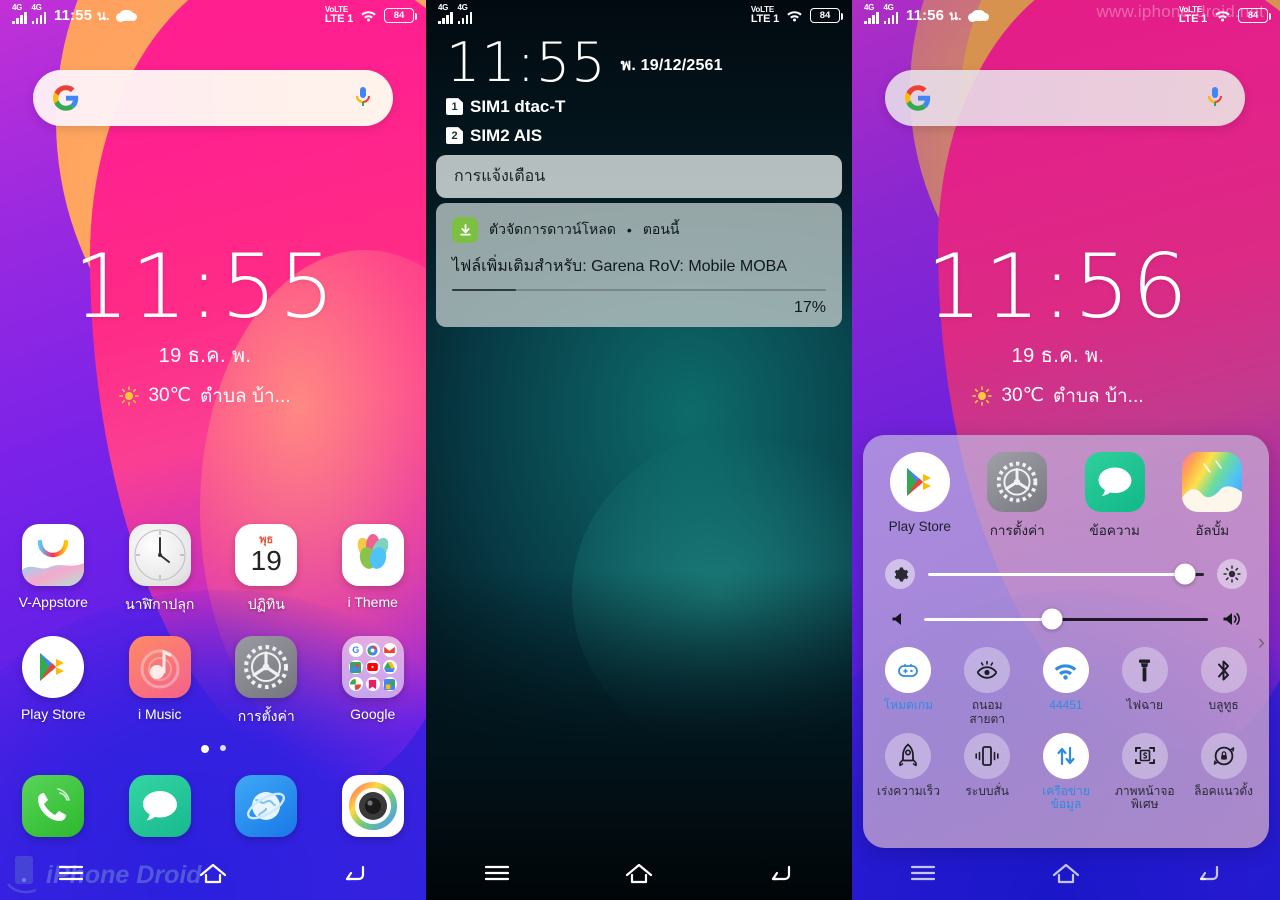 This screenshot has width=1280, height=900. Describe the element at coordinates (266, 604) in the screenshot. I see `app-label: ปฏิทิน` at that location.